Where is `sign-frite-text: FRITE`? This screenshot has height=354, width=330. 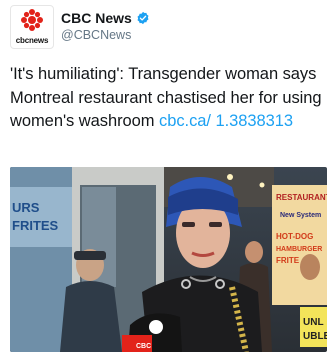 sign-frite-text: FRITE is located at coordinates (288, 260).